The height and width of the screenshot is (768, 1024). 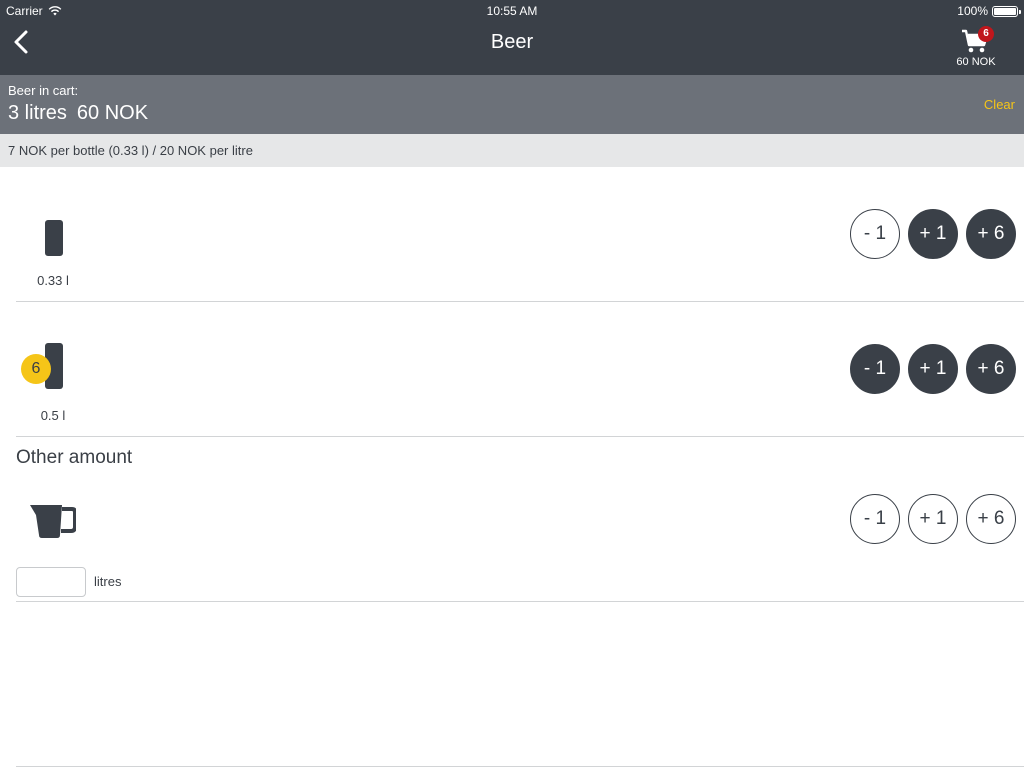 What do you see at coordinates (108, 581) in the screenshot?
I see `litres-unit-label: litres` at bounding box center [108, 581].